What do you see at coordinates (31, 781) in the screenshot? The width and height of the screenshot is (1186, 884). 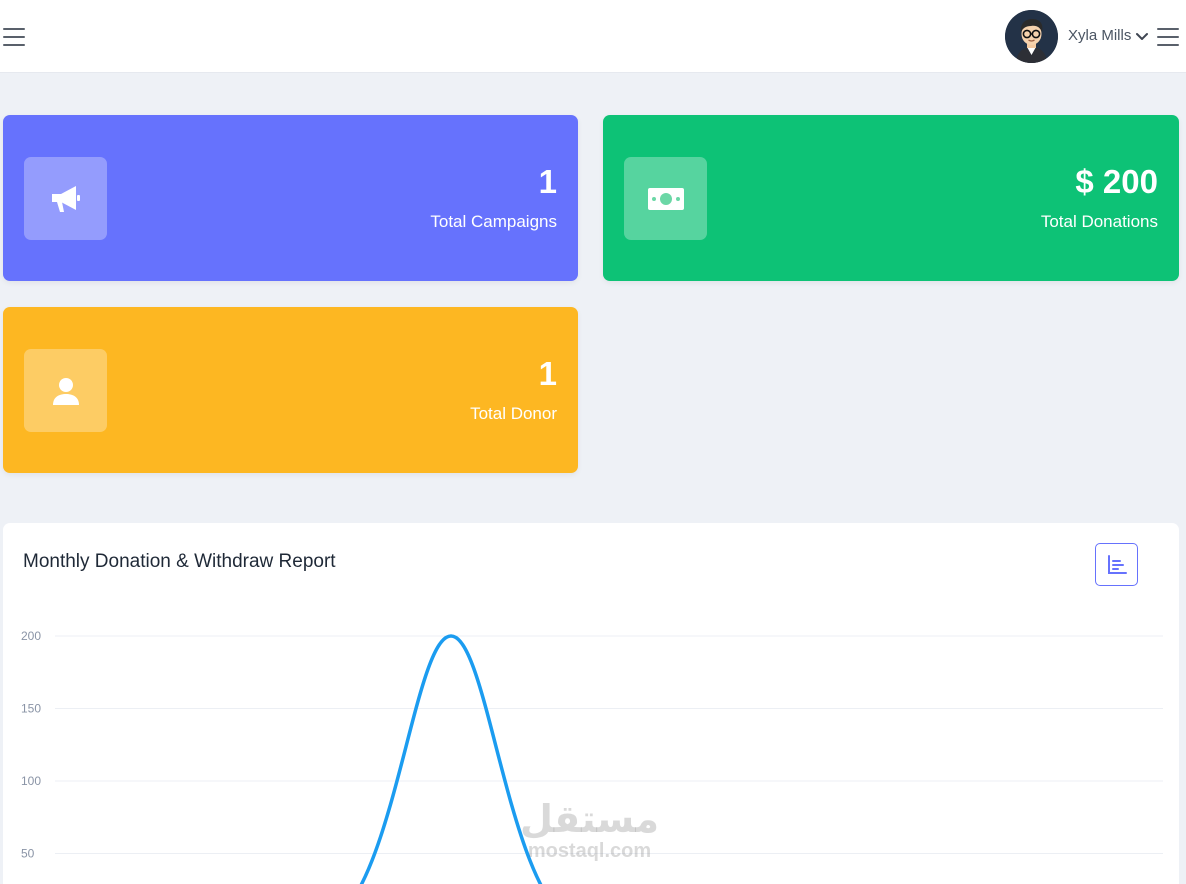 I see `y-tick-label: 100` at bounding box center [31, 781].